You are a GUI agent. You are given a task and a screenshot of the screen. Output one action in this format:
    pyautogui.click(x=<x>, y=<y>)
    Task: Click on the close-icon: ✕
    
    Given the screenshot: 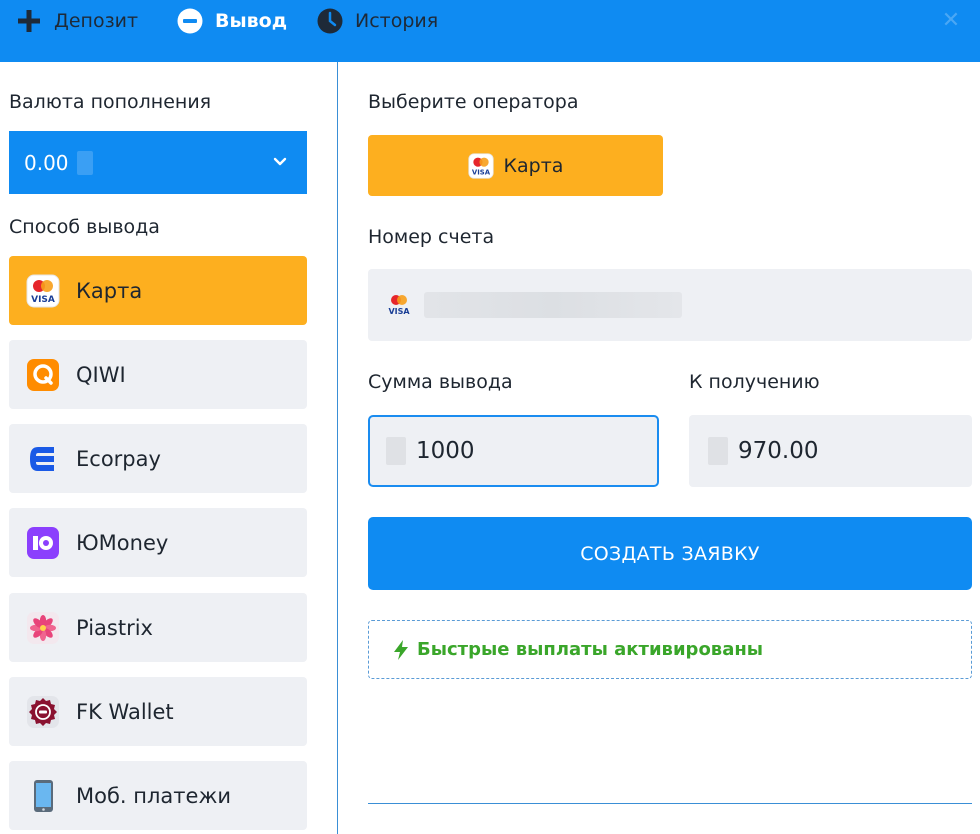 What is the action you would take?
    pyautogui.click(x=951, y=21)
    